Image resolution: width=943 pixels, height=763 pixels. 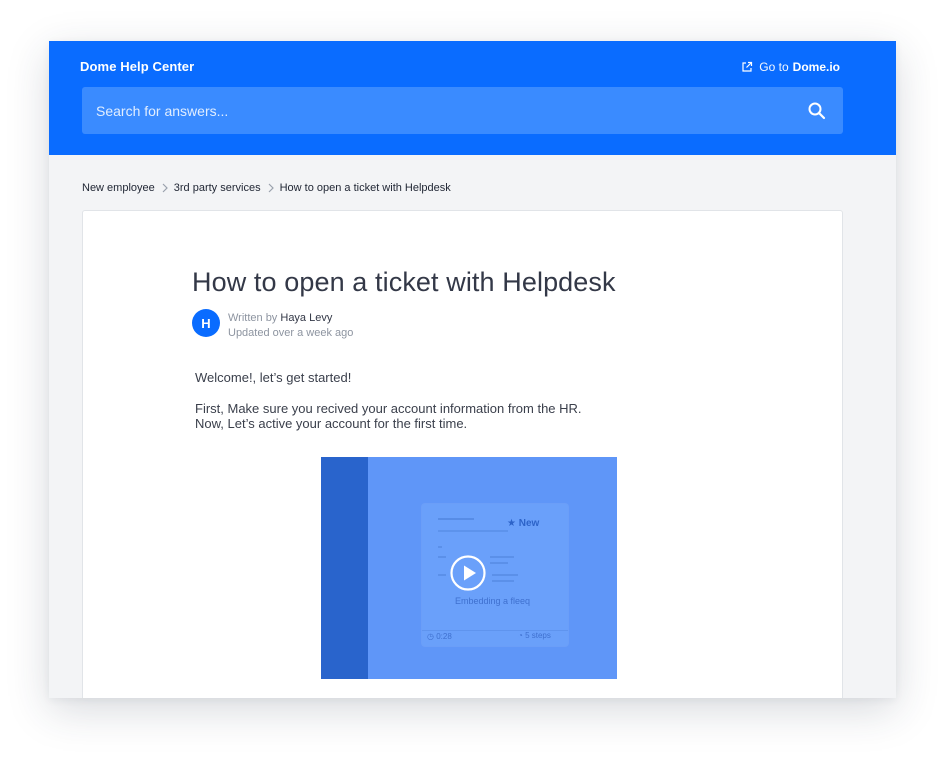 What do you see at coordinates (253, 318) in the screenshot?
I see `written-by-label: Written by` at bounding box center [253, 318].